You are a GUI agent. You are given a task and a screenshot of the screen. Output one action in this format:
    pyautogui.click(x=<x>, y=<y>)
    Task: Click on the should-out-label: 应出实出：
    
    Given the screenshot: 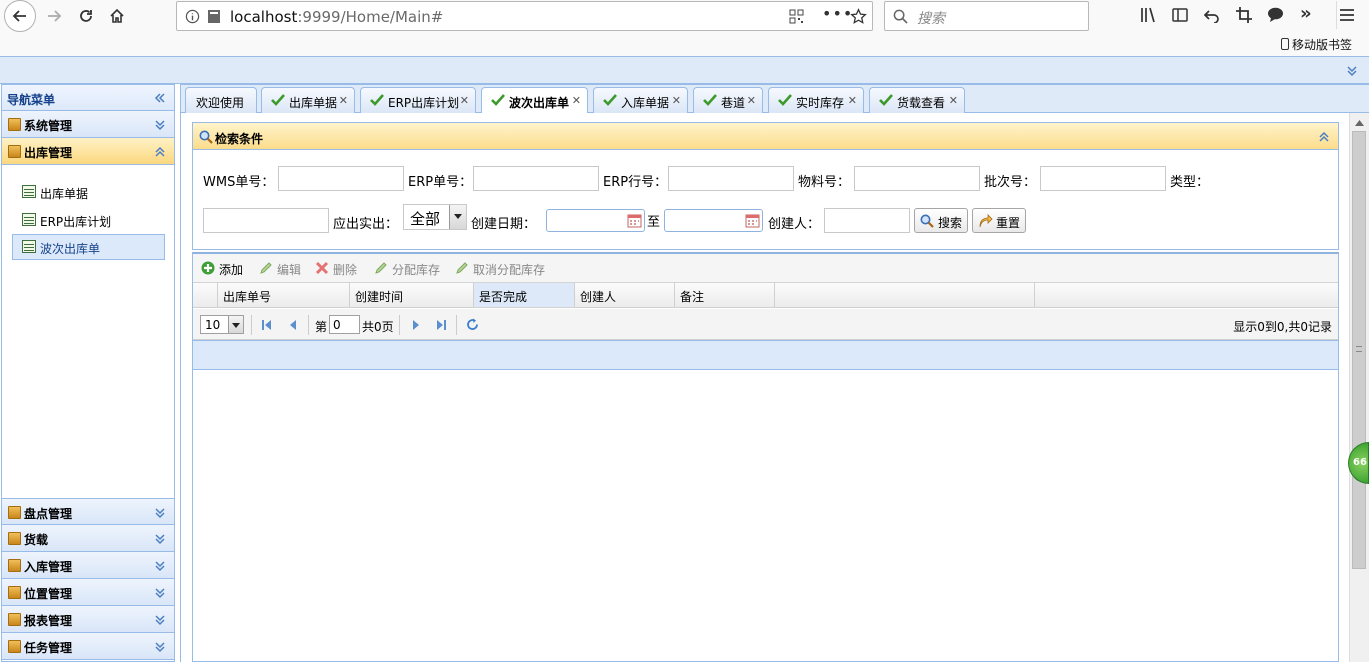 What is the action you would take?
    pyautogui.click(x=366, y=224)
    